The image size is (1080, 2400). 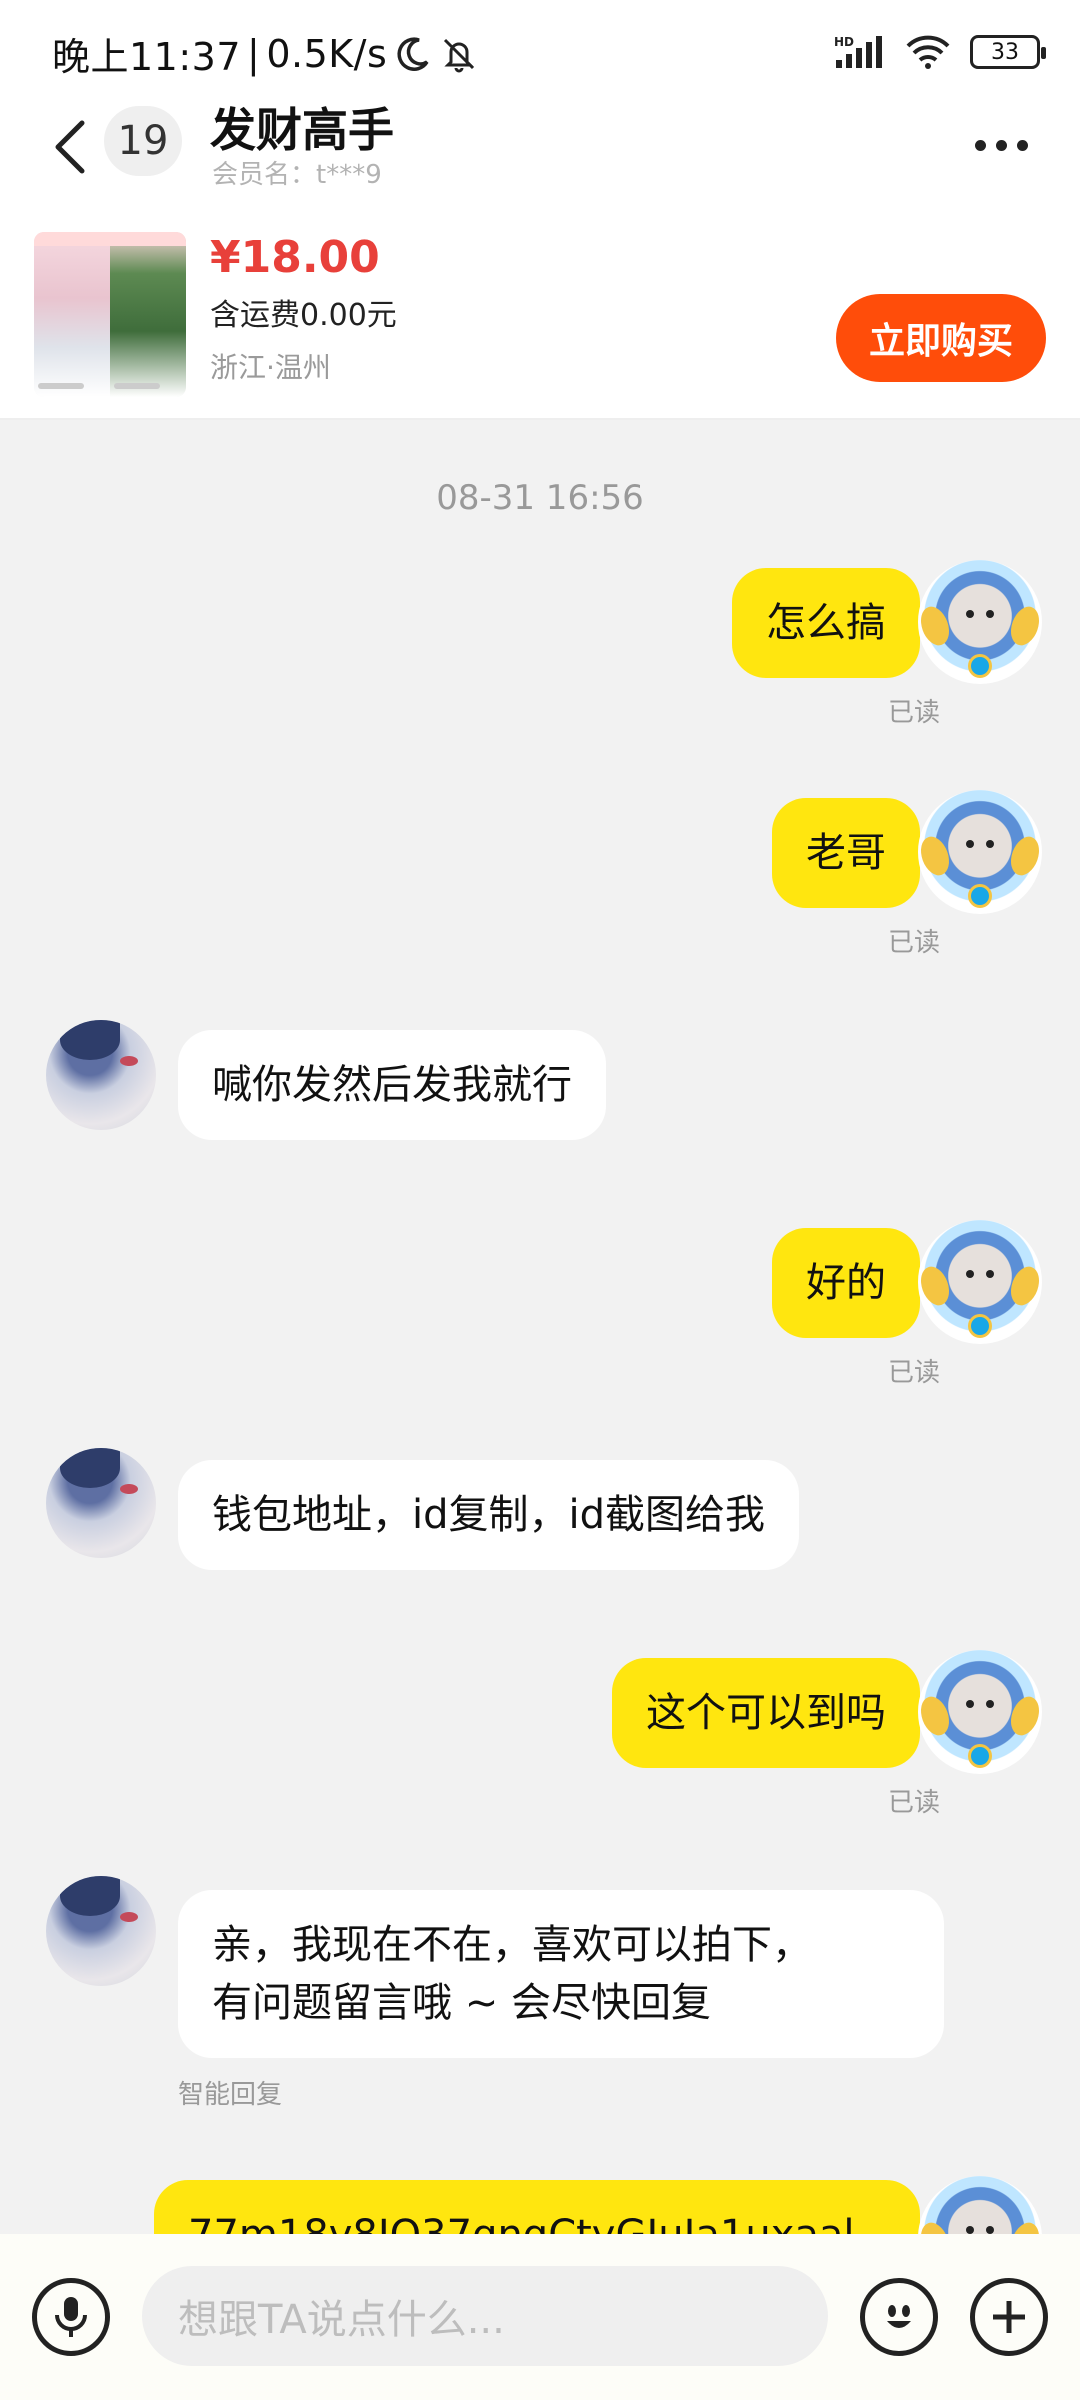 What do you see at coordinates (270, 367) in the screenshot?
I see `product-location: 浙江·温州` at bounding box center [270, 367].